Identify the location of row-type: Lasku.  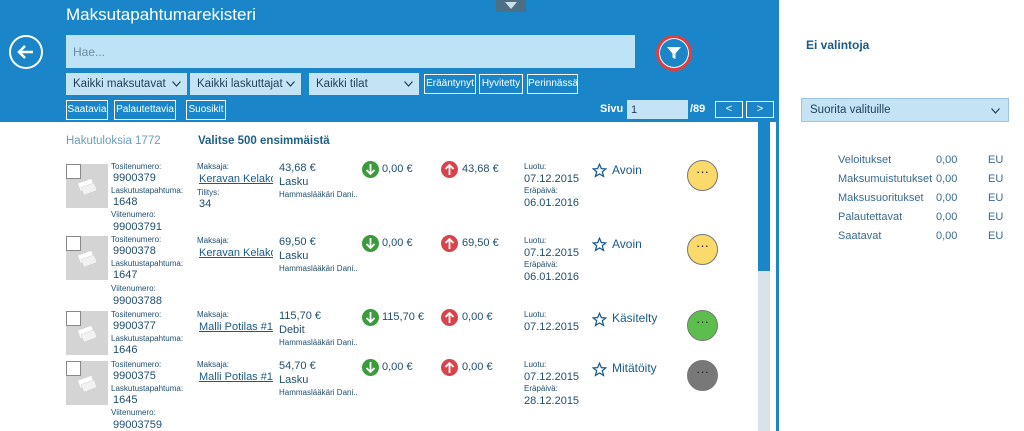
(294, 380).